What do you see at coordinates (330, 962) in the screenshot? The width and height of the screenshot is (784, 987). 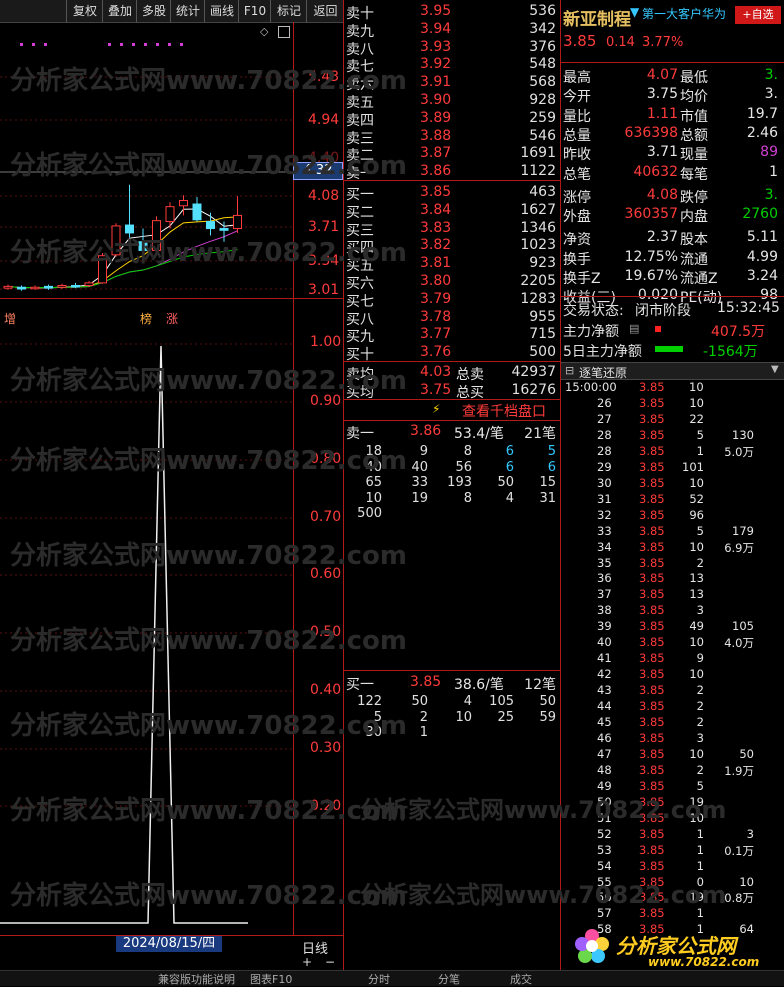 I see `zoom-out-button: −` at bounding box center [330, 962].